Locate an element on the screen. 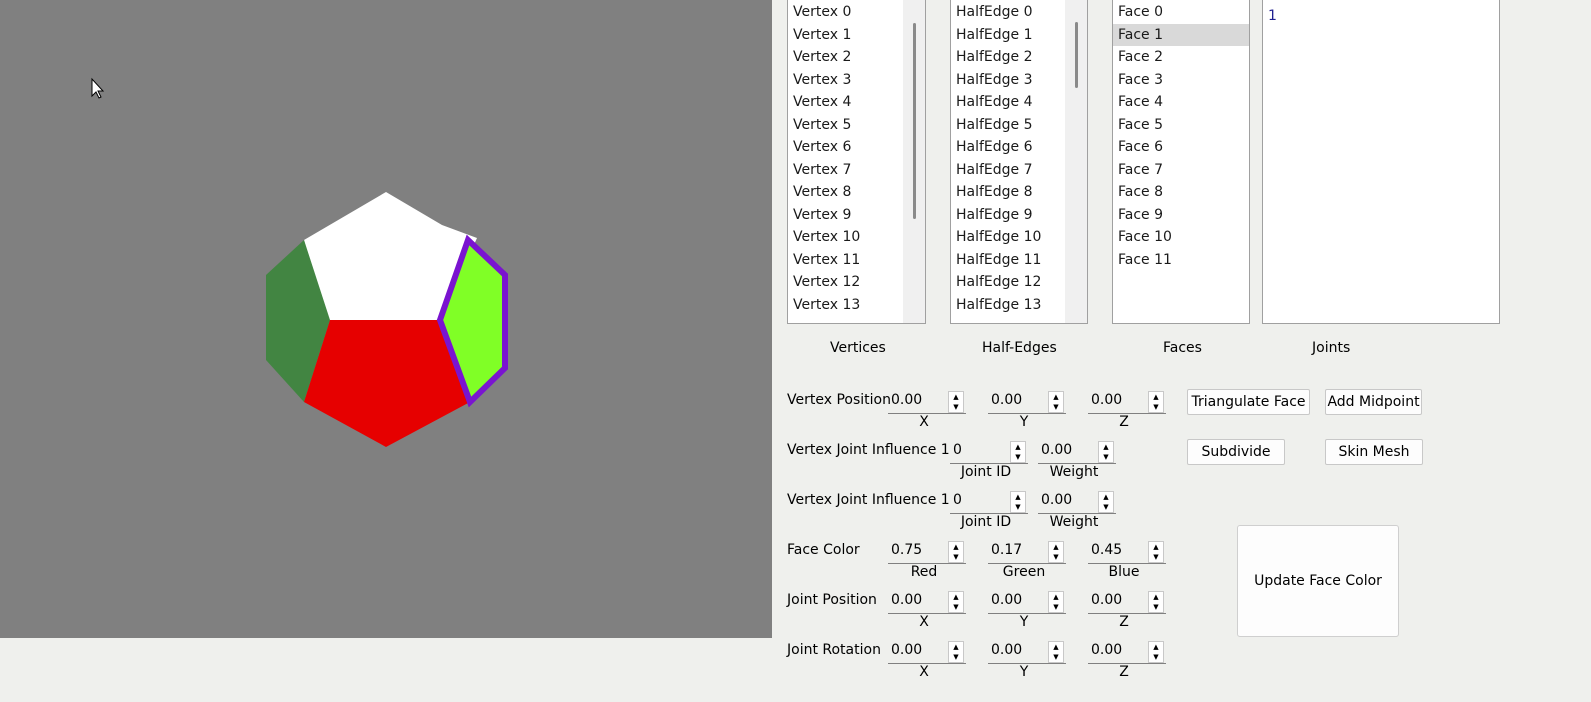  vertex-y-caption: Y is located at coordinates (1024, 422).